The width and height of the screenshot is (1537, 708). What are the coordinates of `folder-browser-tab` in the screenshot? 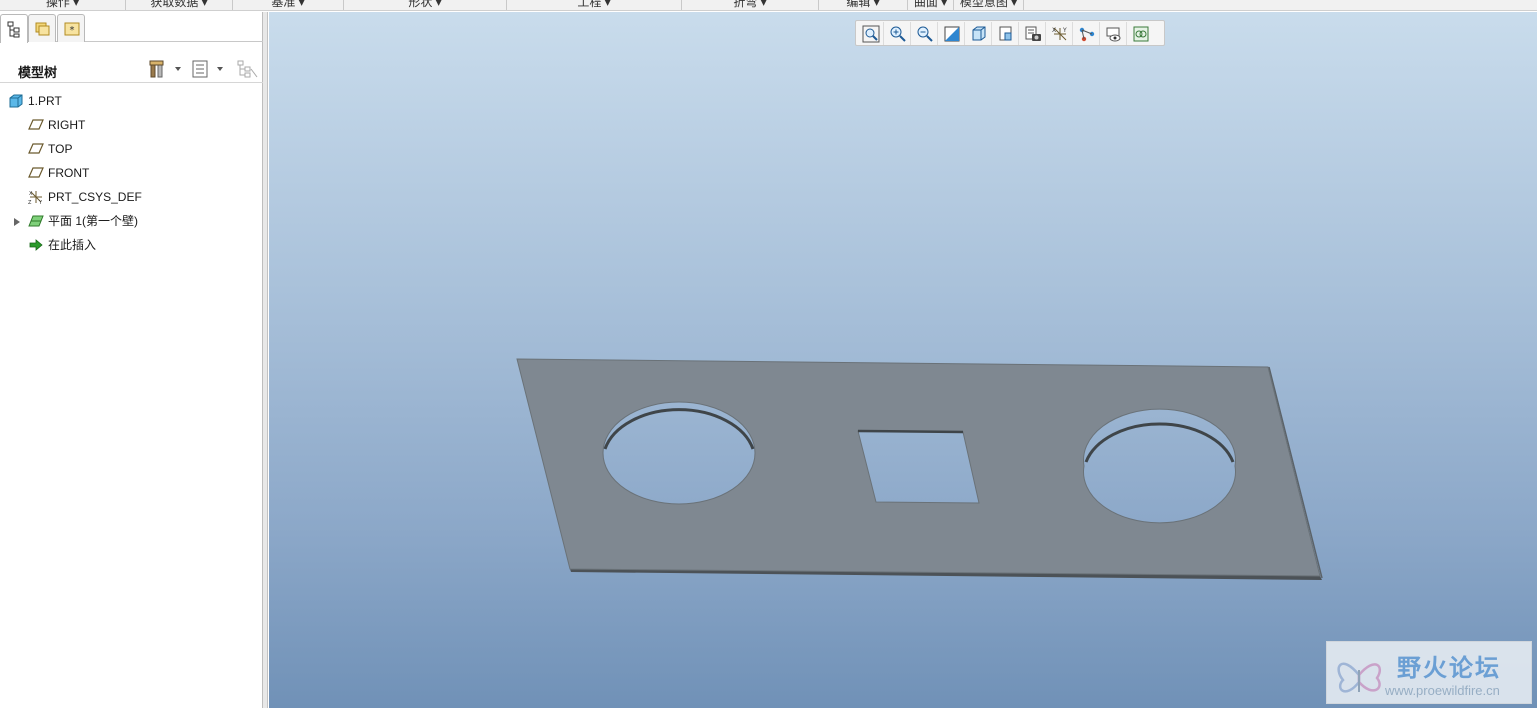 It's located at (42, 28).